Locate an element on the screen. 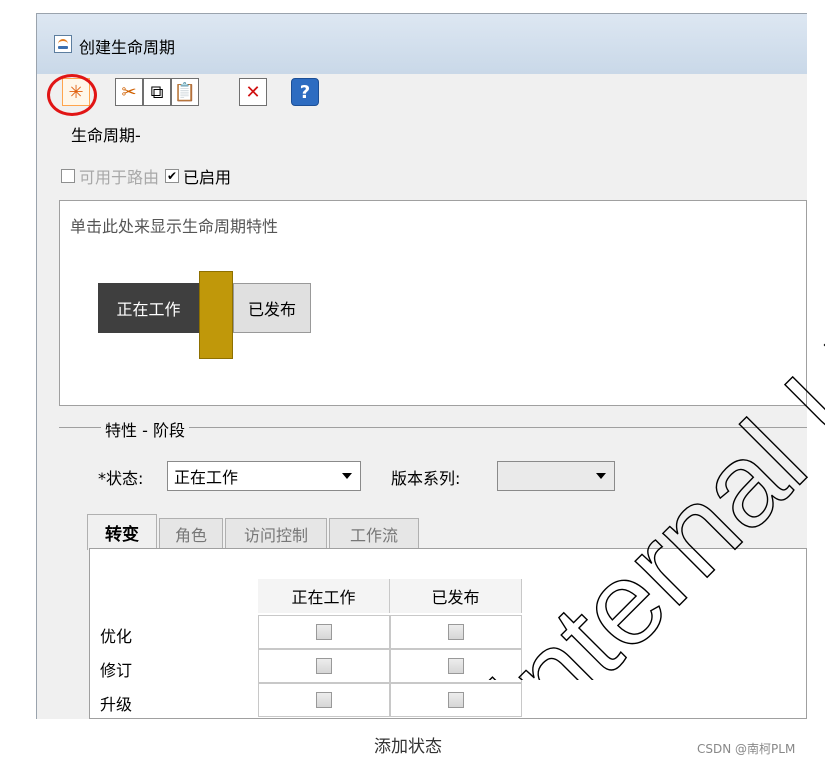 The height and width of the screenshot is (765, 825). state-dropdown: 正在工作 is located at coordinates (264, 476).